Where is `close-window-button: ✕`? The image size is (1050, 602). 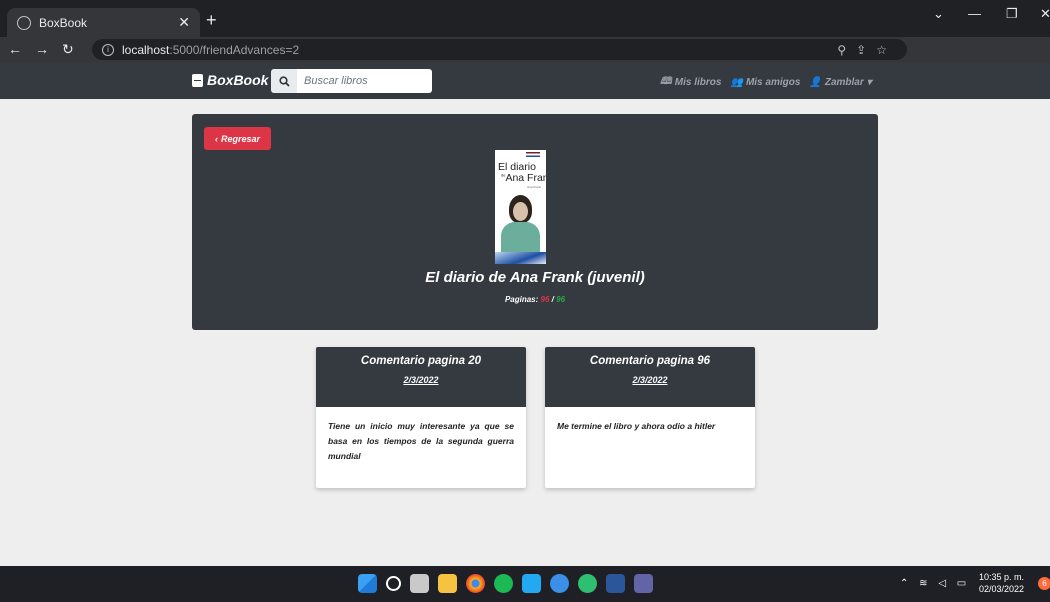 close-window-button: ✕ is located at coordinates (1045, 14).